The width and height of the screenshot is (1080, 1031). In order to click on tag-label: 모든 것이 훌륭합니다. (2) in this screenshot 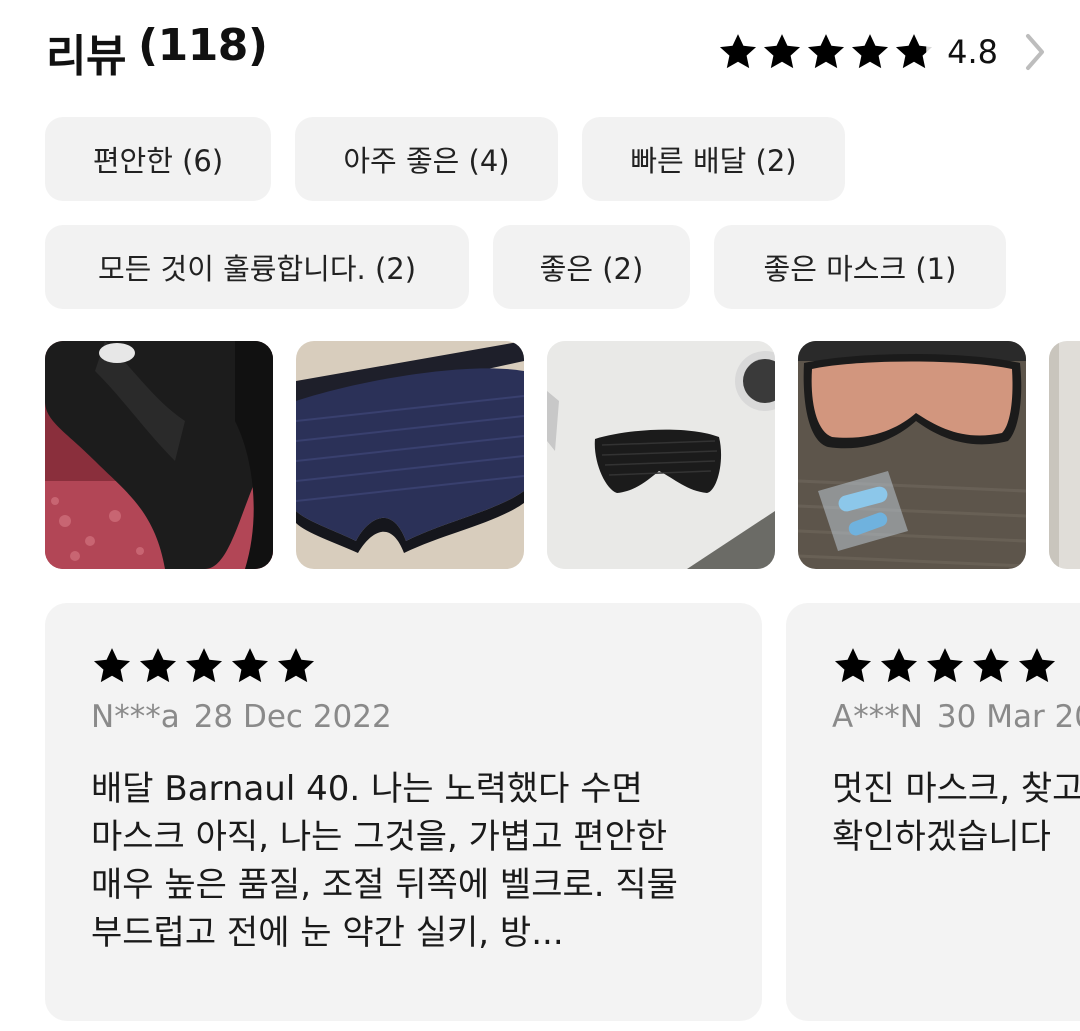, I will do `click(257, 269)`.